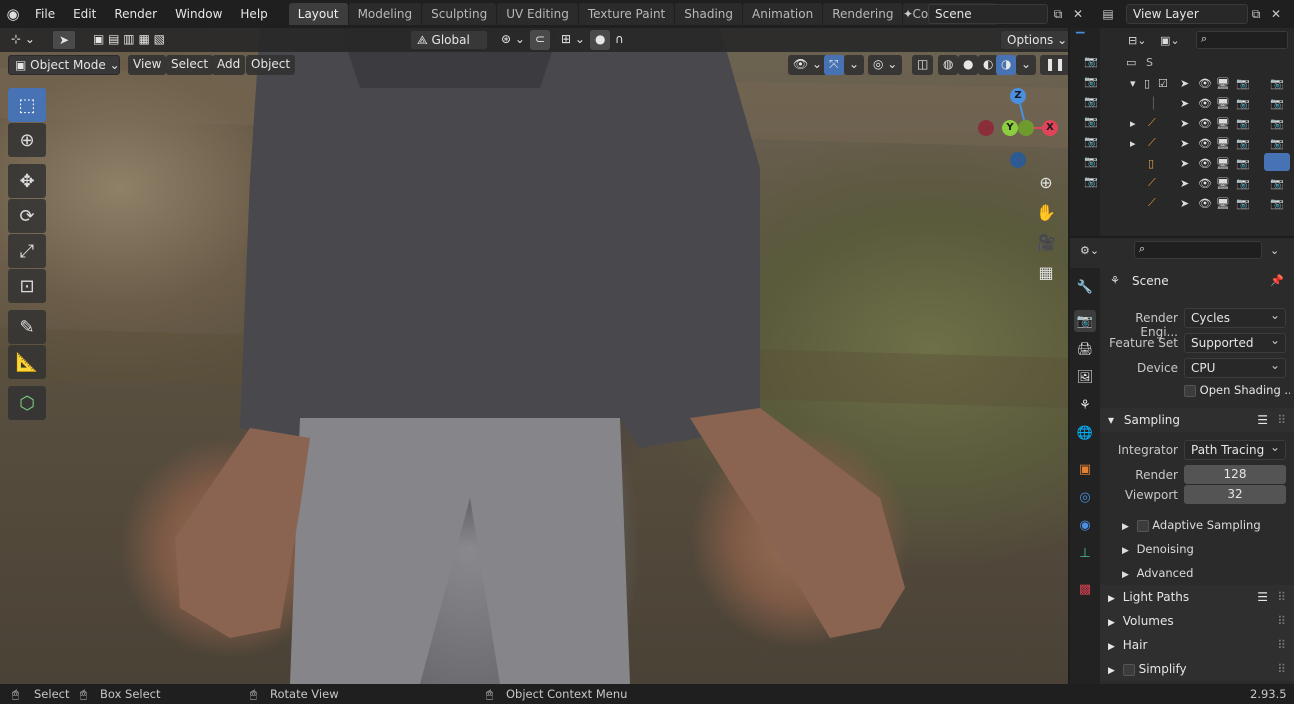 The image size is (1294, 704). Describe the element at coordinates (1277, 162) in the screenshot. I see `holdout-active-icon` at that location.